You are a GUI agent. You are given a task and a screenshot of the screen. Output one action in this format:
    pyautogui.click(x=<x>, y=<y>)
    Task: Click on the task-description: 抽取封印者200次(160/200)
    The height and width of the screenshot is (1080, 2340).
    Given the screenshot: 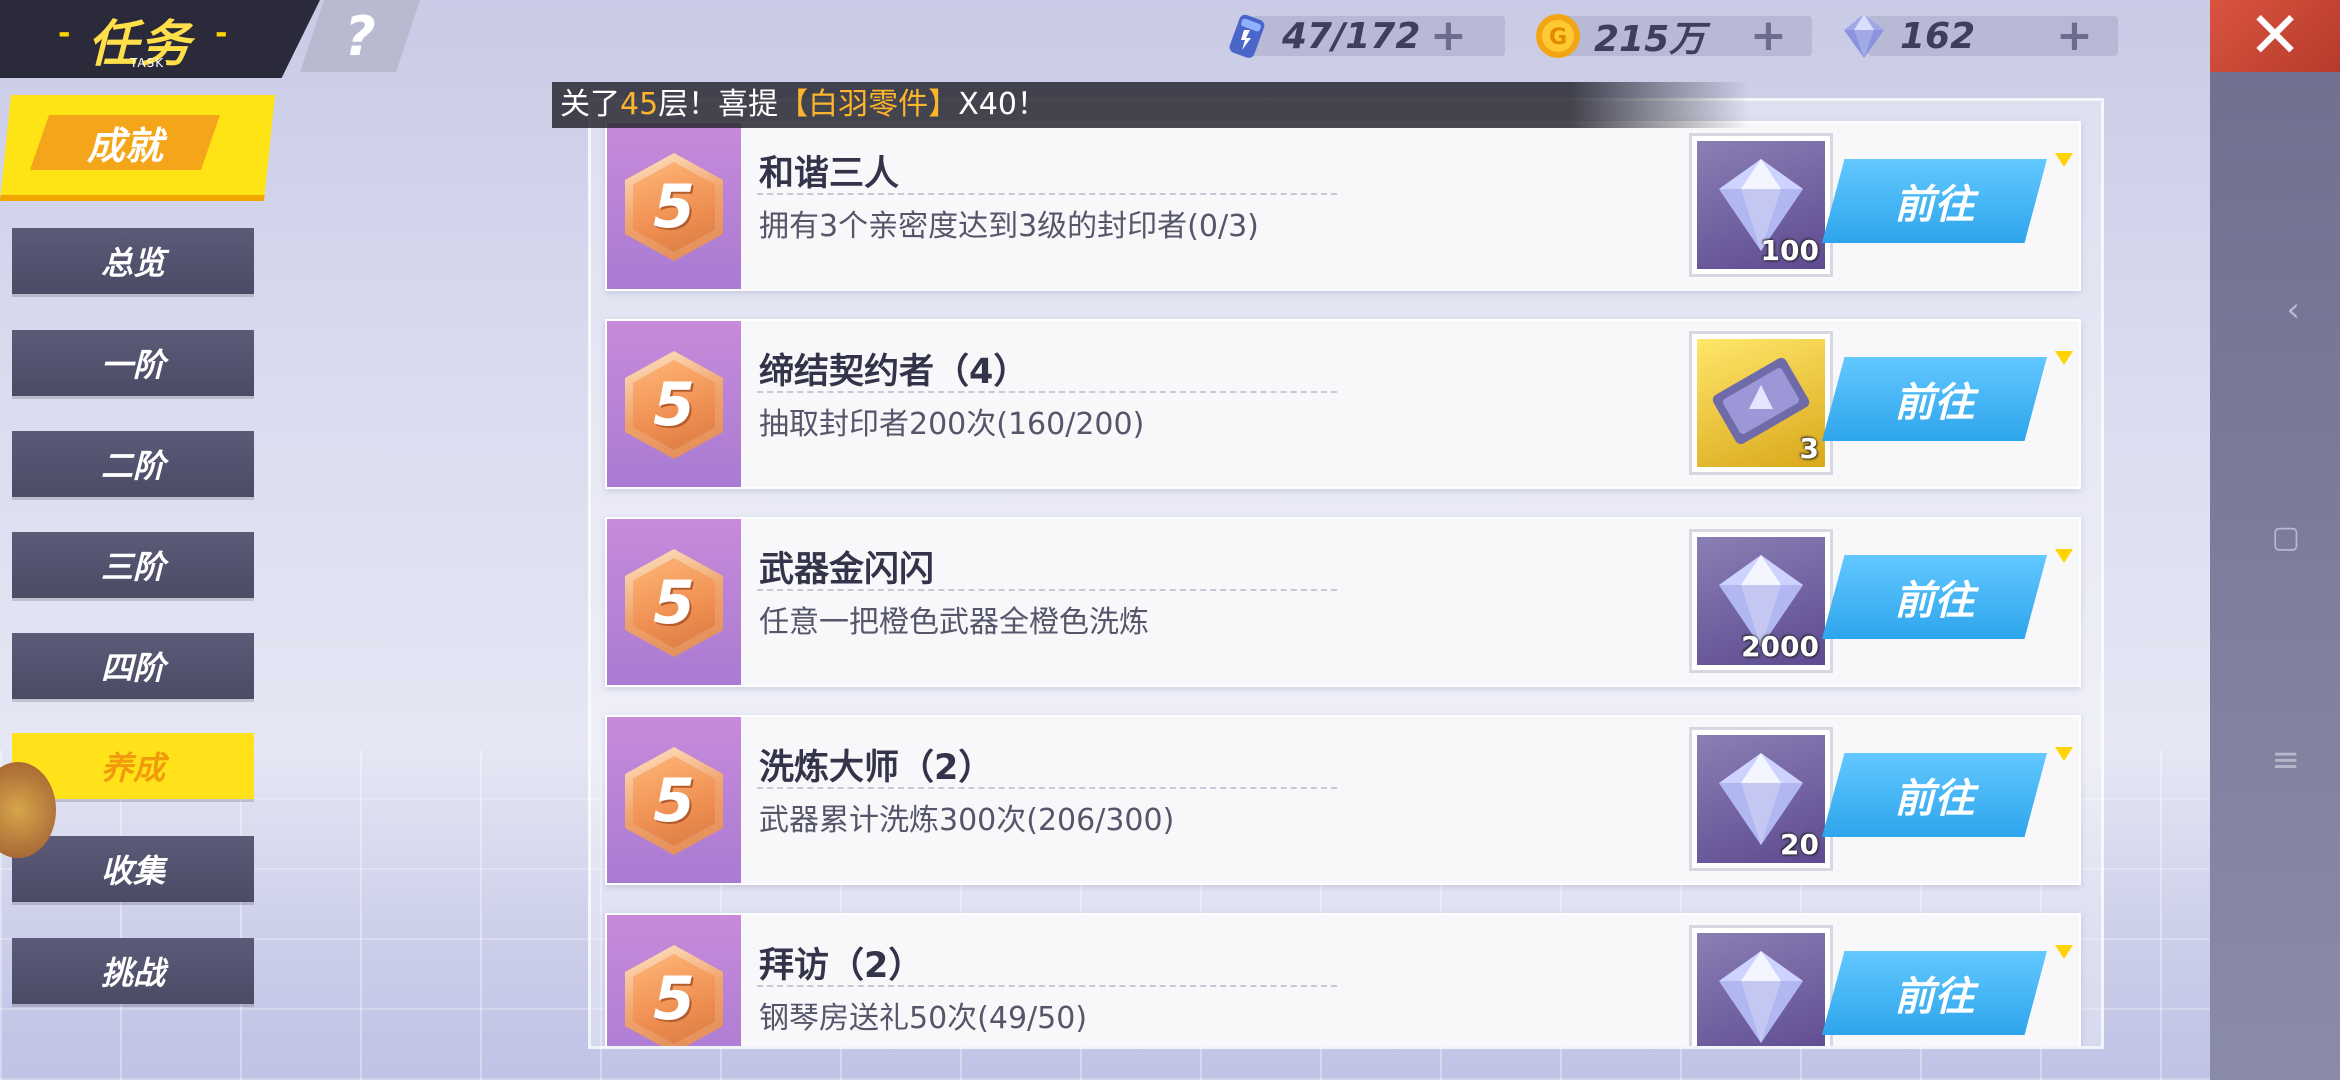 What is the action you would take?
    pyautogui.click(x=952, y=424)
    